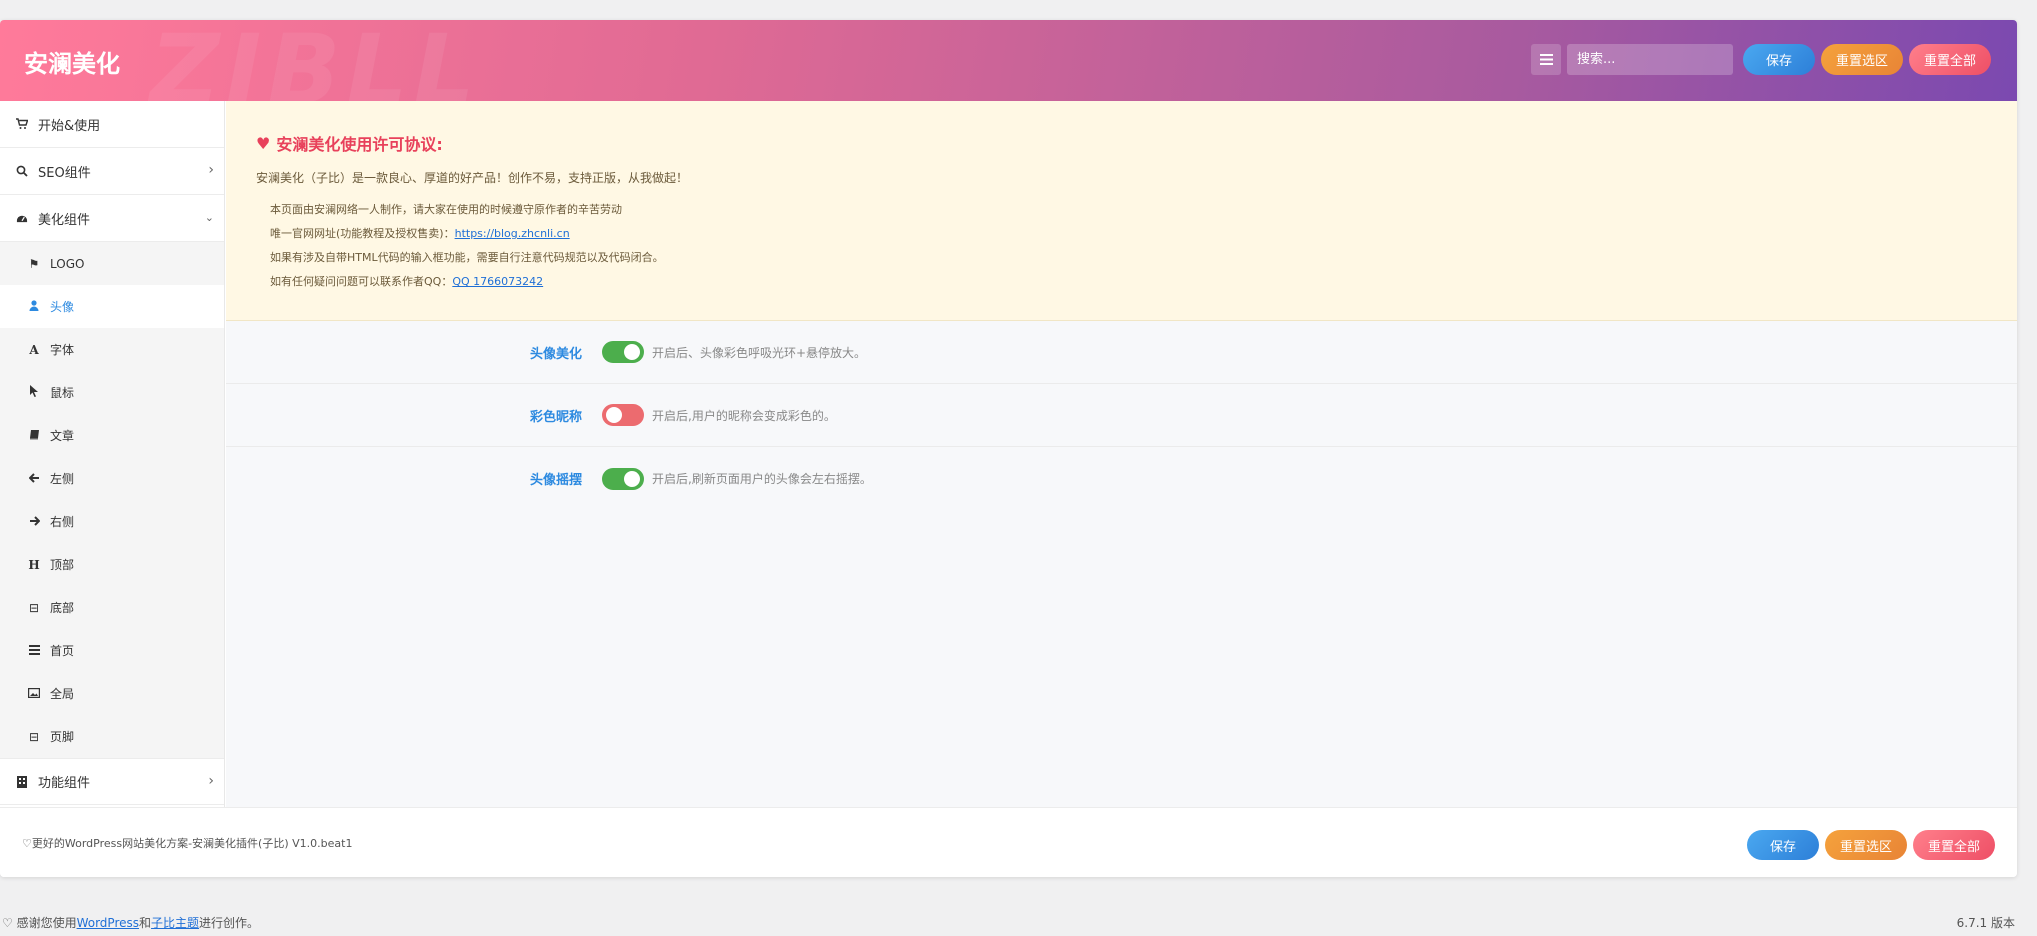 The width and height of the screenshot is (2037, 936). I want to click on page-title: 安澜美化, so click(72, 64).